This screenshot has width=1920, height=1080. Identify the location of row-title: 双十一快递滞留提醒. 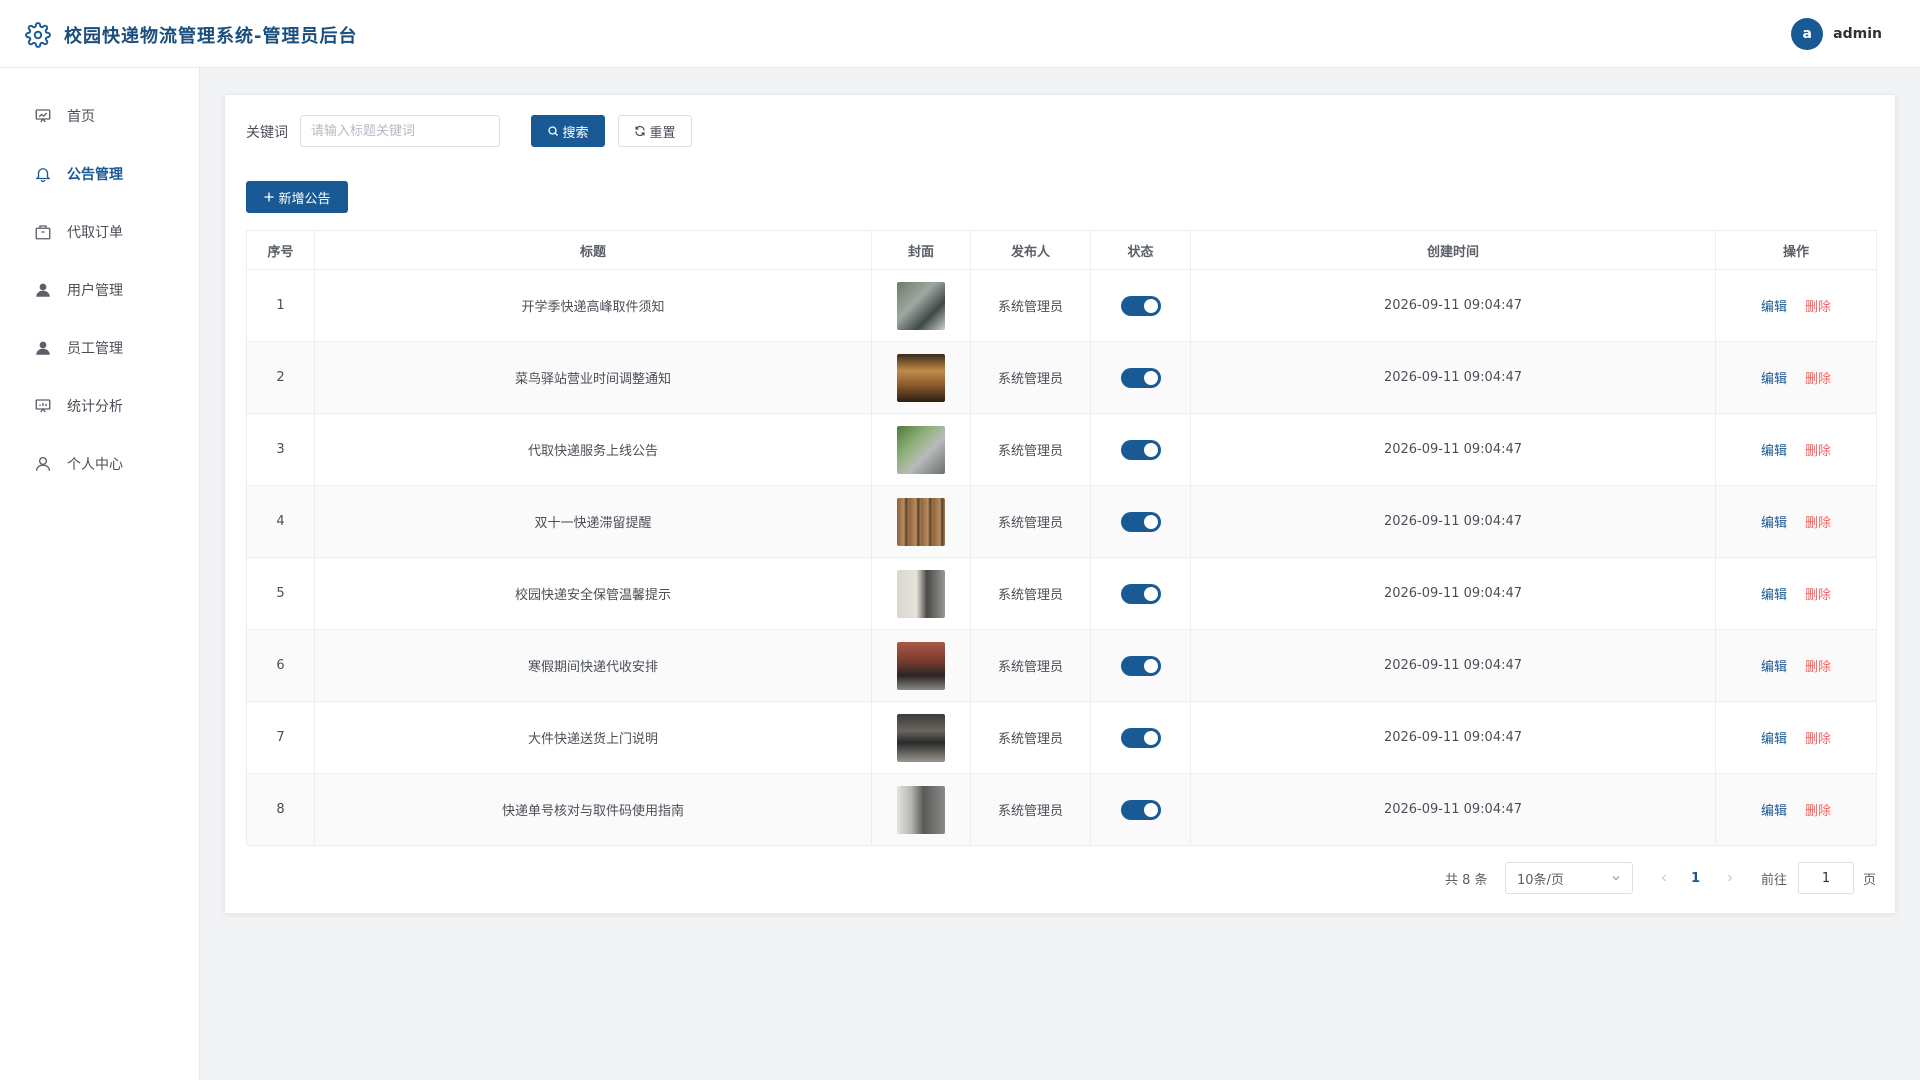
(593, 521).